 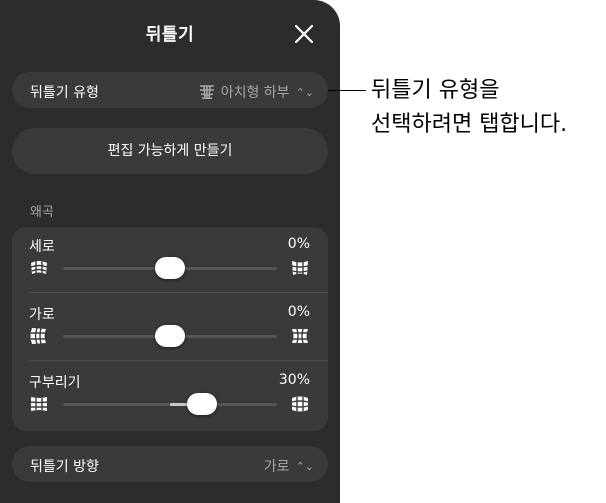 I want to click on horizontal-slider-label: 가로, so click(x=42, y=315).